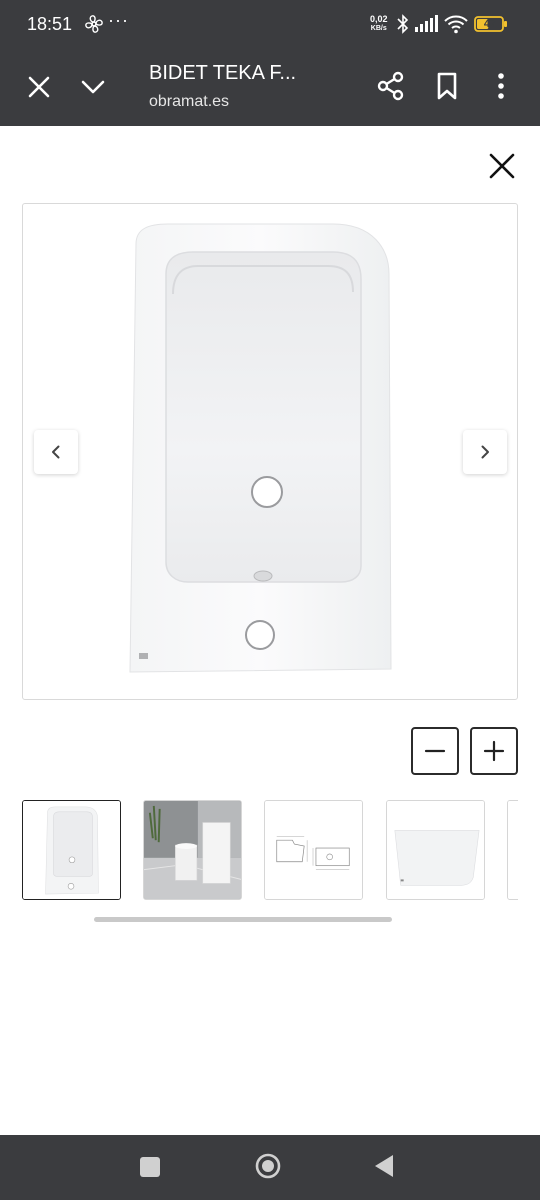 The height and width of the screenshot is (1200, 540). I want to click on thumbnail-partial, so click(512, 850).